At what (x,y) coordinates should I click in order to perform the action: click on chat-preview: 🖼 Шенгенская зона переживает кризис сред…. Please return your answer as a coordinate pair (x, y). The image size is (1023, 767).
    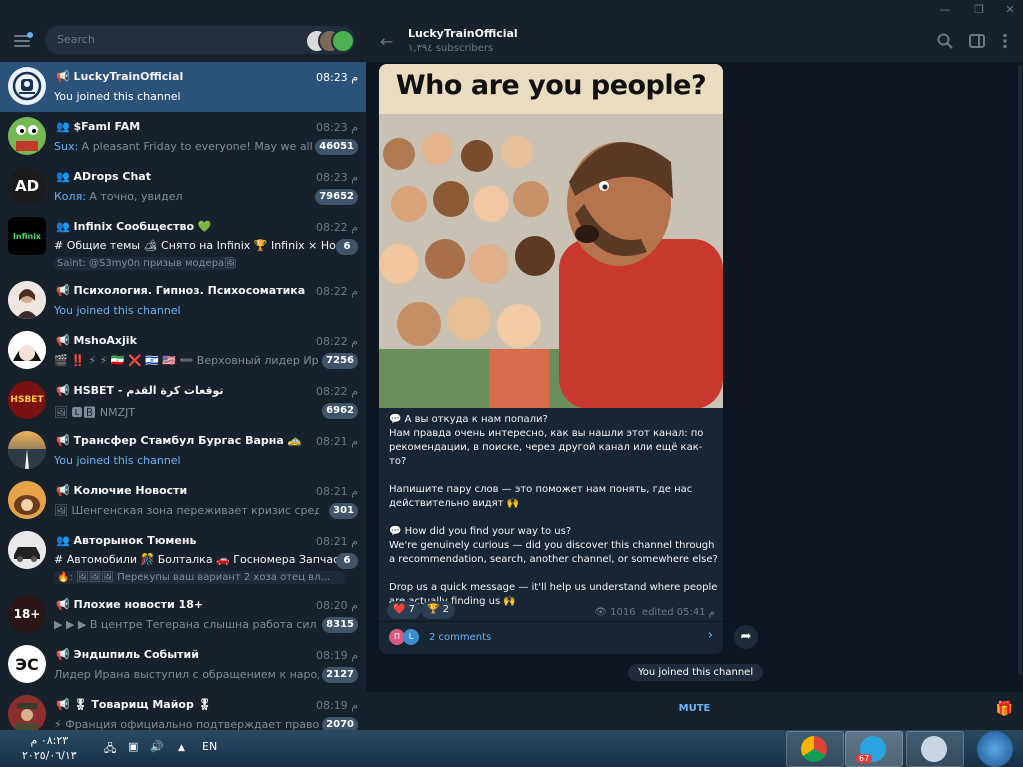
    Looking at the image, I should click on (186, 510).